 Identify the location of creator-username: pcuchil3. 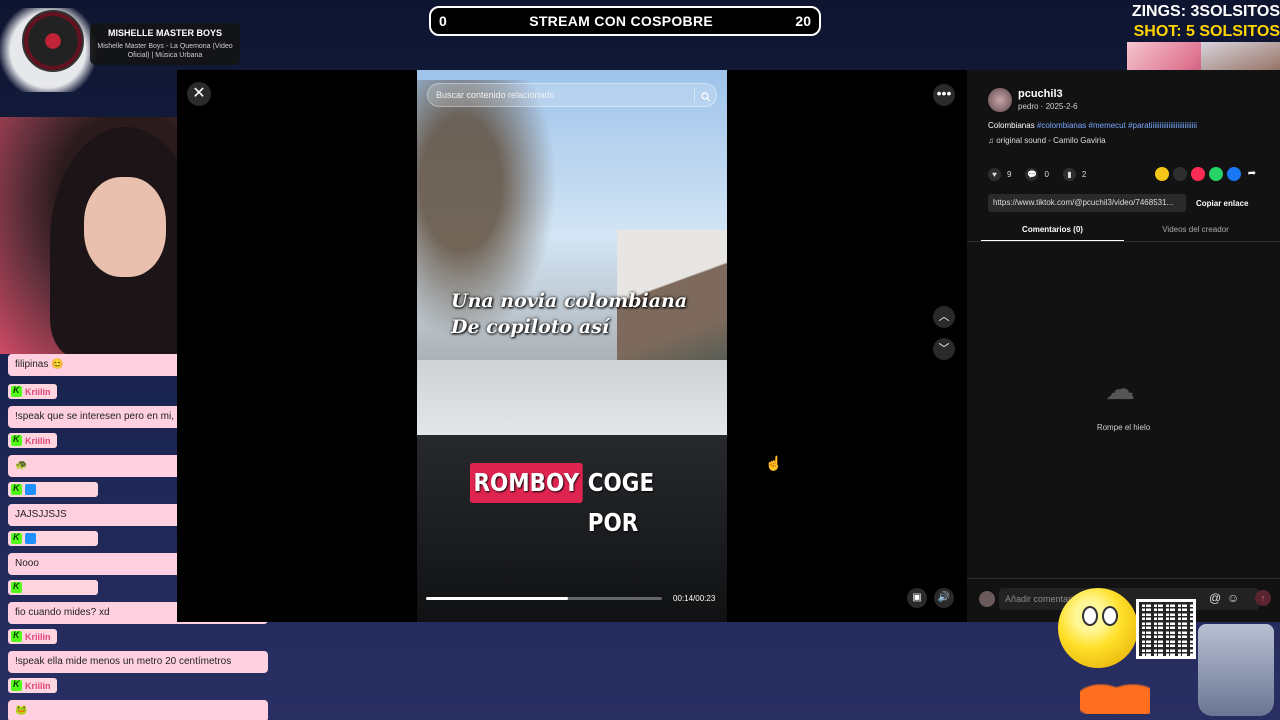
(1040, 94).